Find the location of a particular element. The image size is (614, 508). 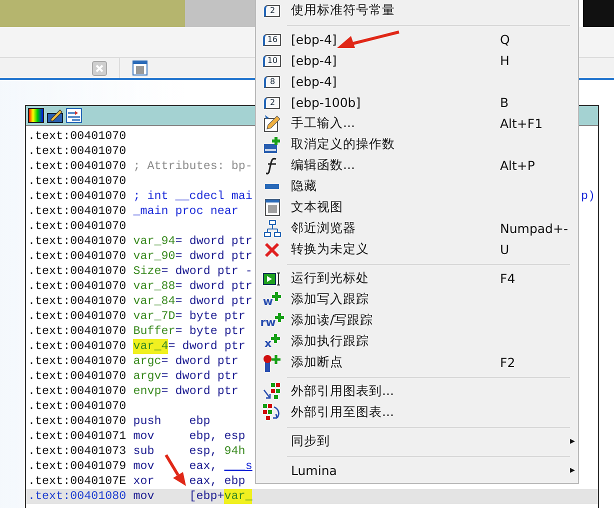

code-token: var_90 is located at coordinates (154, 256).